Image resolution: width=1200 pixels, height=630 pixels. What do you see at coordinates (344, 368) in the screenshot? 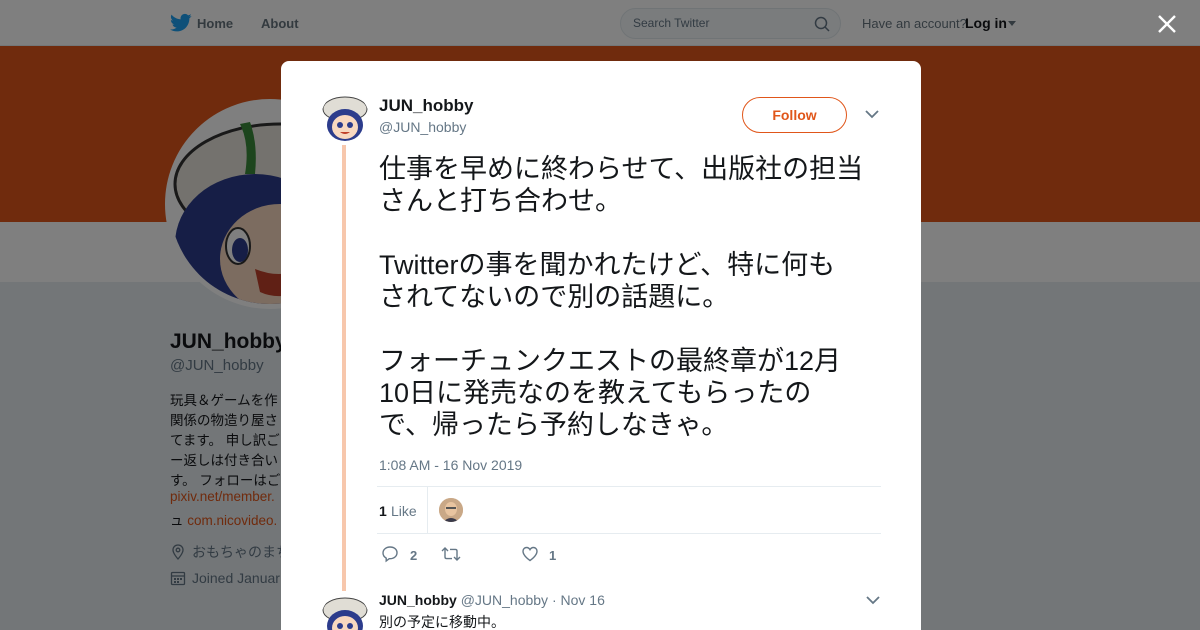
I see `thread-line` at bounding box center [344, 368].